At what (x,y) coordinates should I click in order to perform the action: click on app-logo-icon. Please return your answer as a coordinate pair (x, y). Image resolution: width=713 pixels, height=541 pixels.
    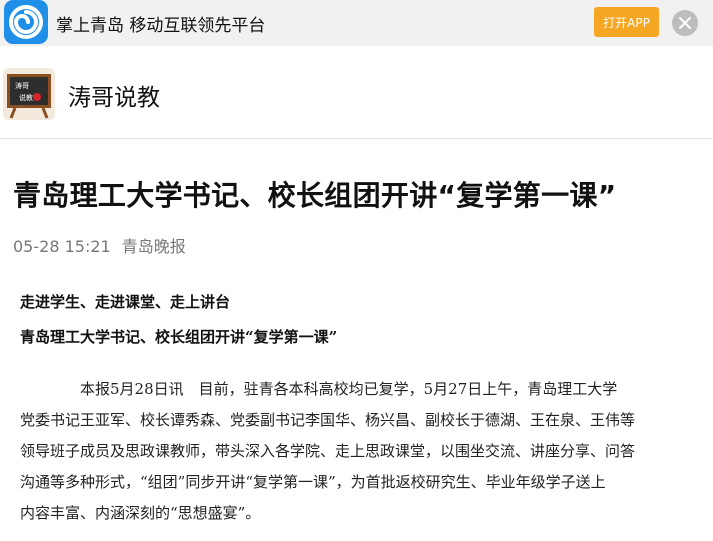
    Looking at the image, I should click on (26, 22).